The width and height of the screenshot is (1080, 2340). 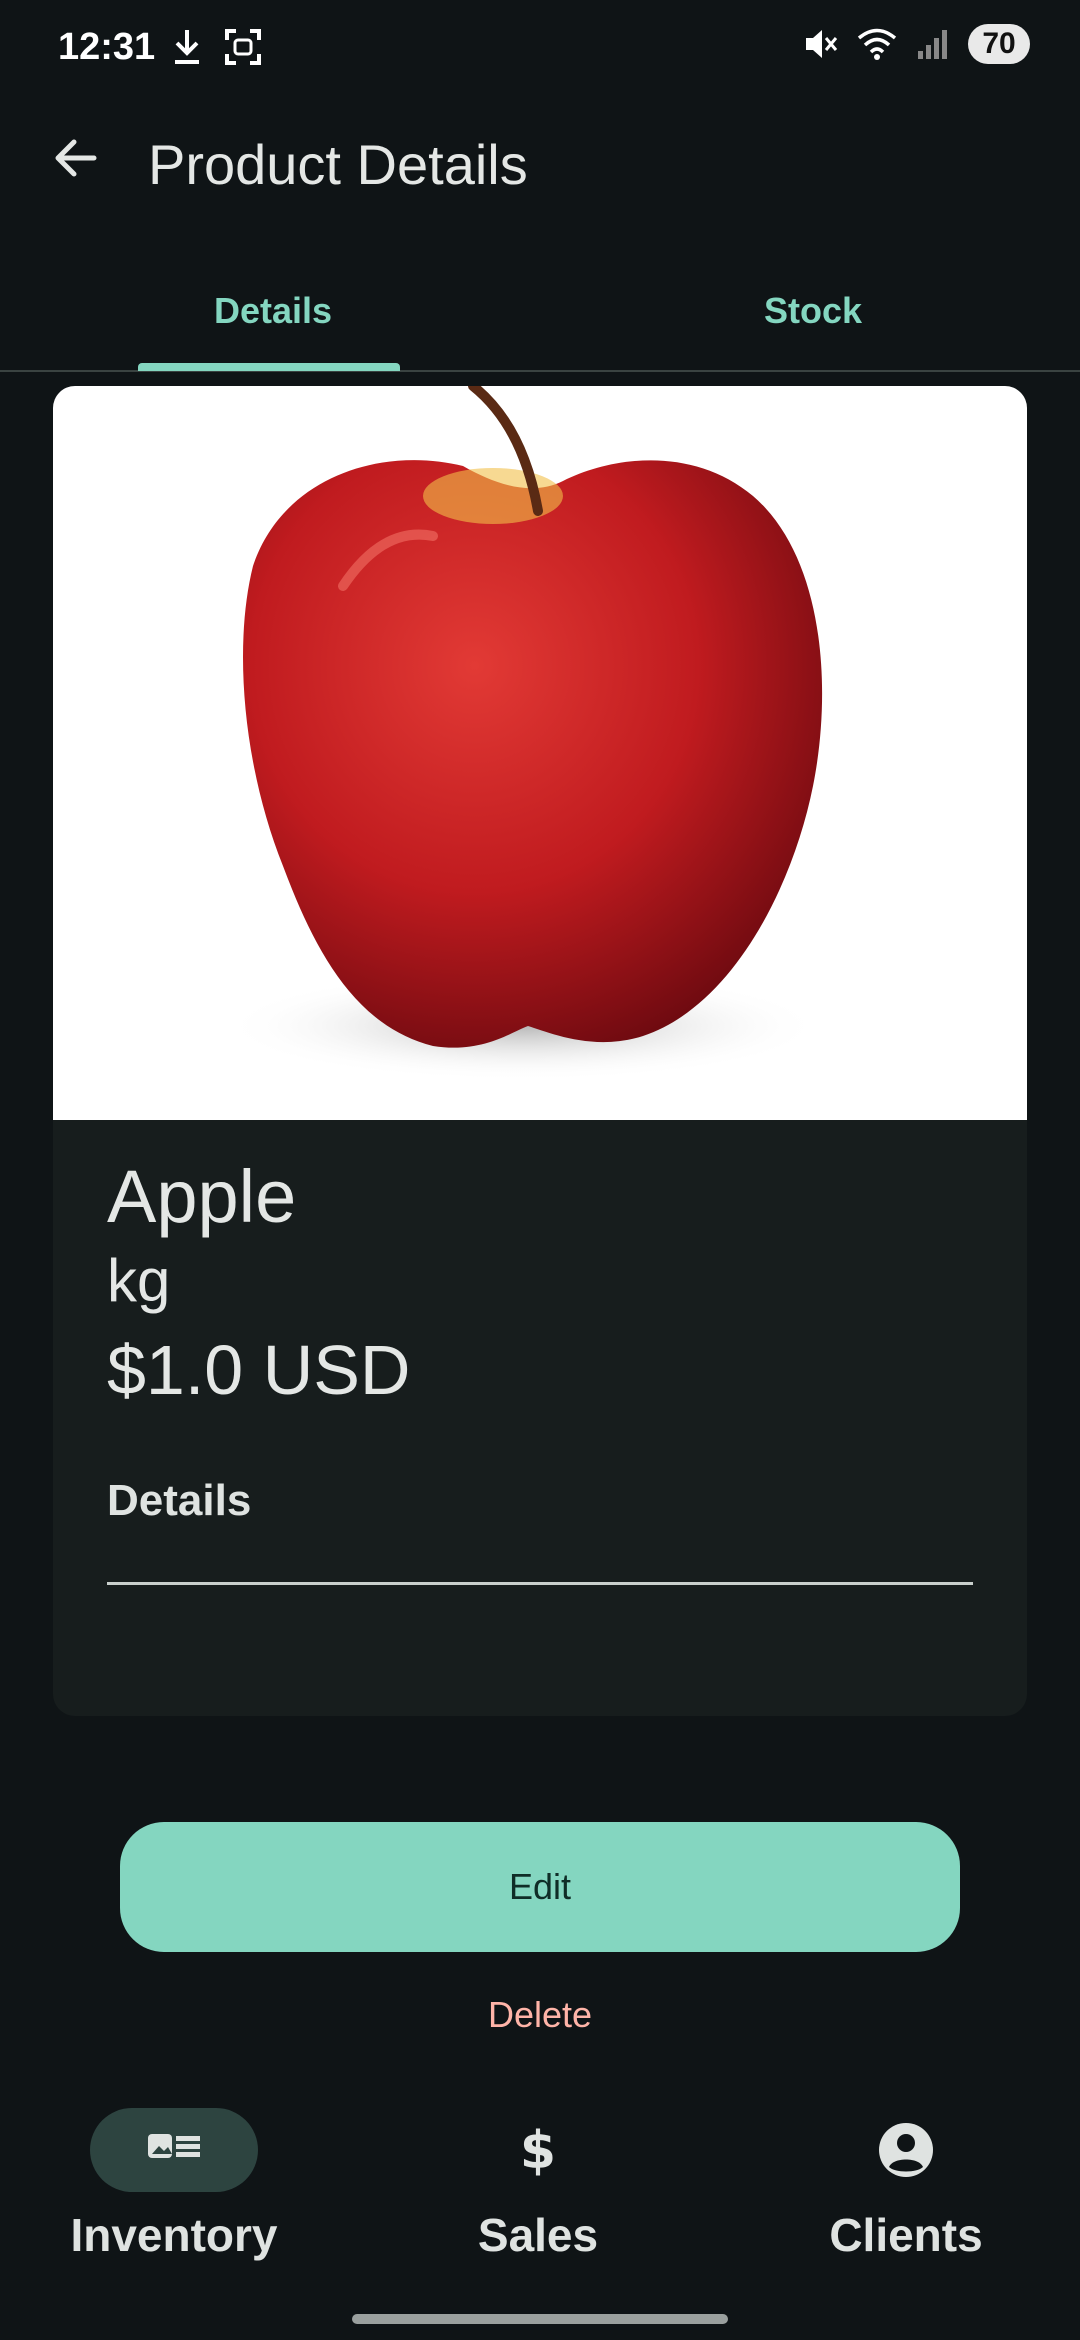 I want to click on delete-button: Delete, so click(x=540, y=2015).